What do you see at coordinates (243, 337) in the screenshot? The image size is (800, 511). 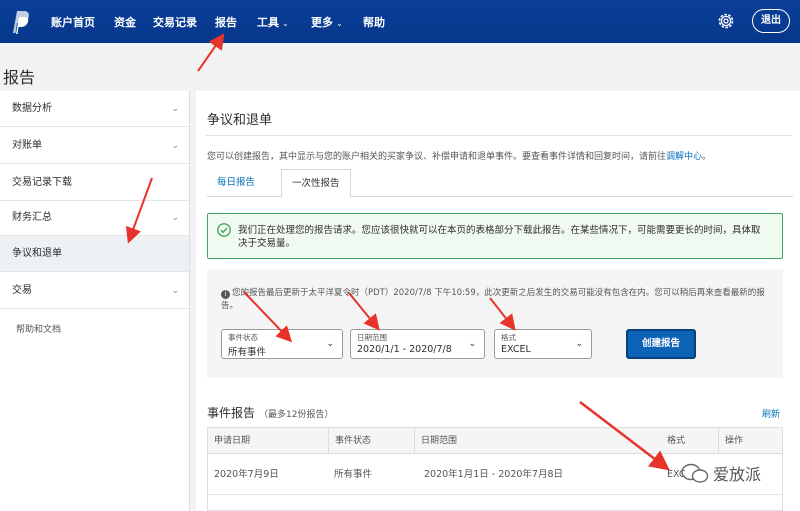 I see `select-label: 事件状态` at bounding box center [243, 337].